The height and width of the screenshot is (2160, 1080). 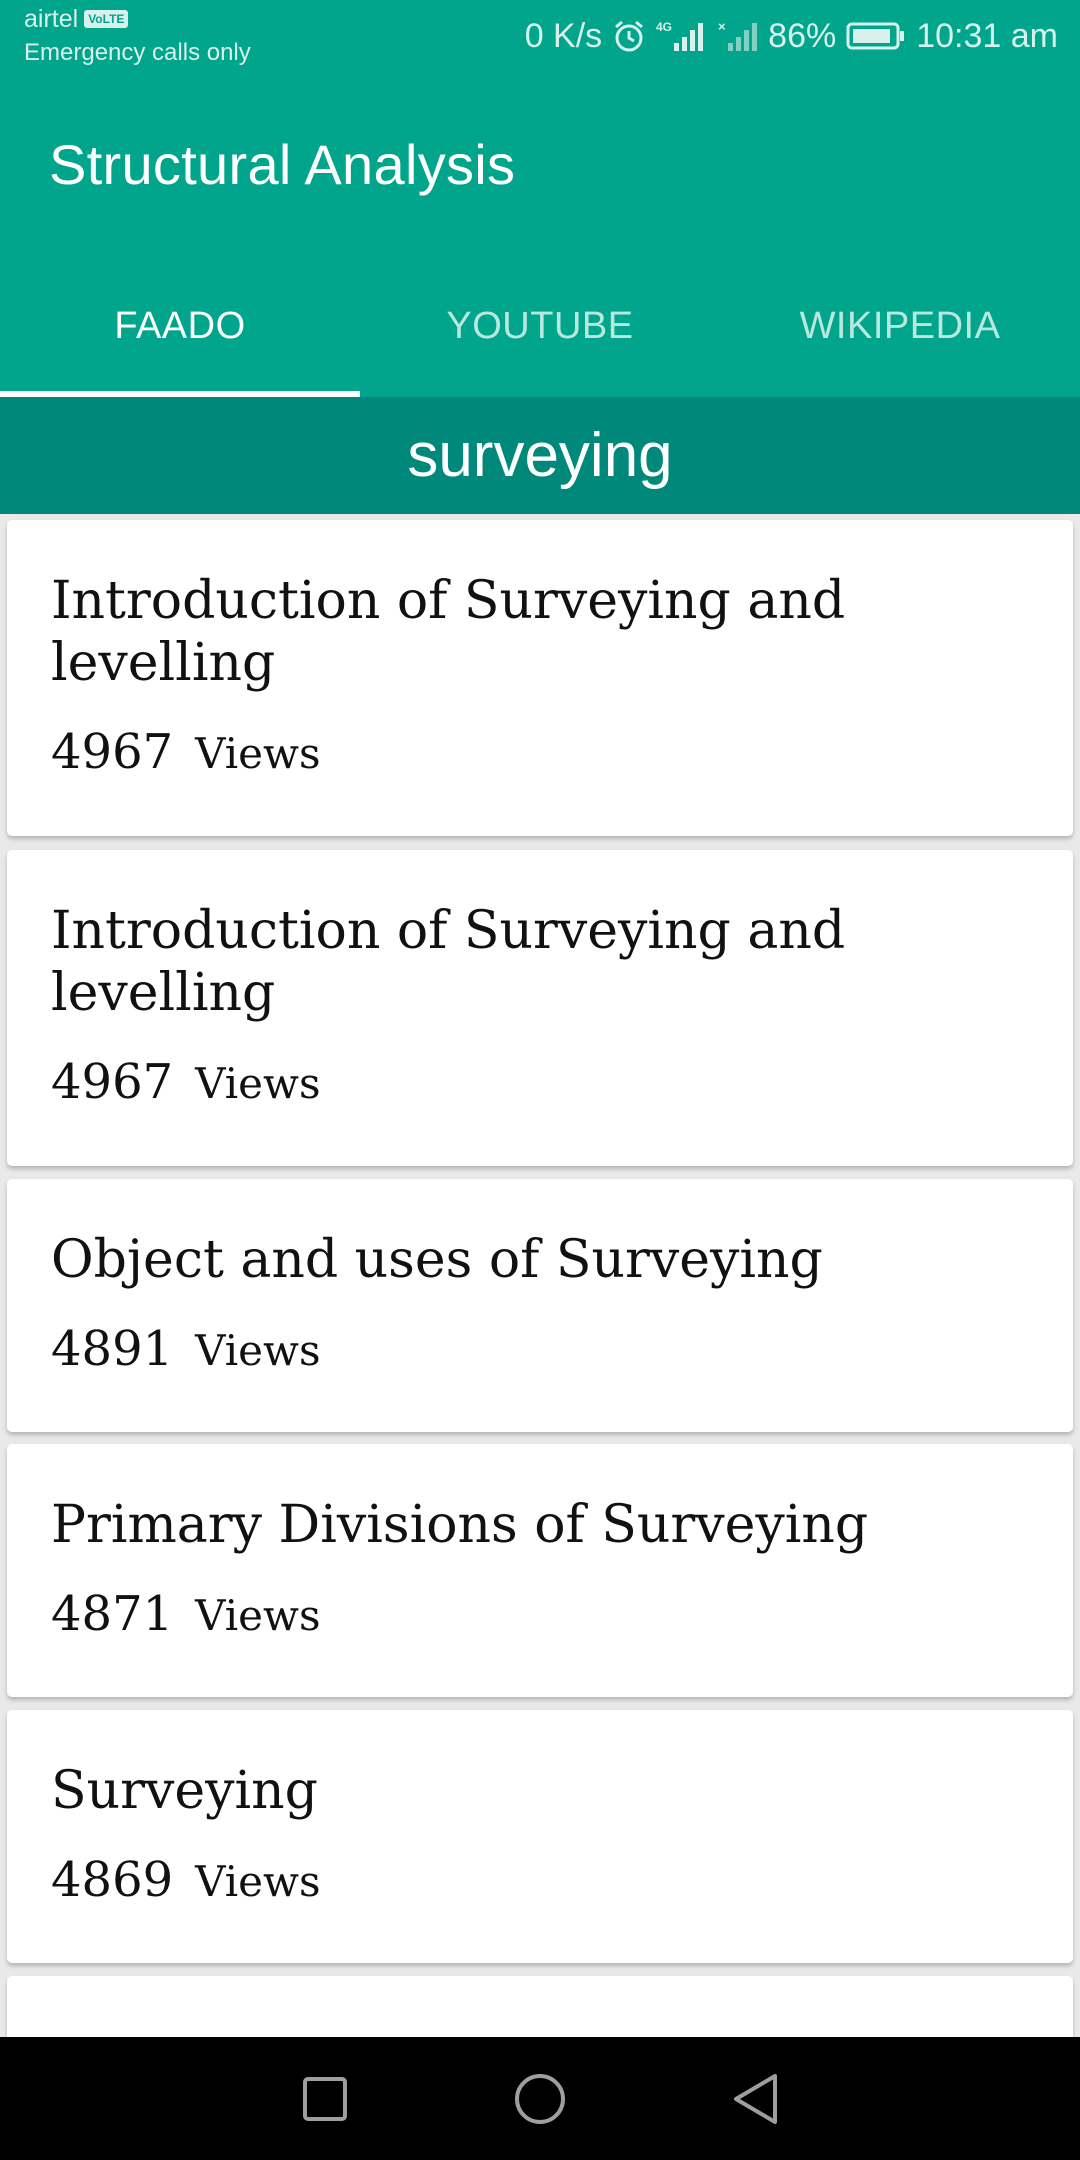 I want to click on back-icon, so click(x=755, y=2099).